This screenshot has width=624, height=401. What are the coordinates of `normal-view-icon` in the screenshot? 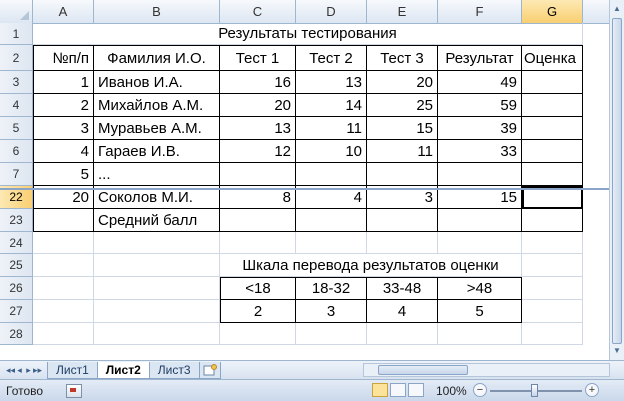 It's located at (380, 390).